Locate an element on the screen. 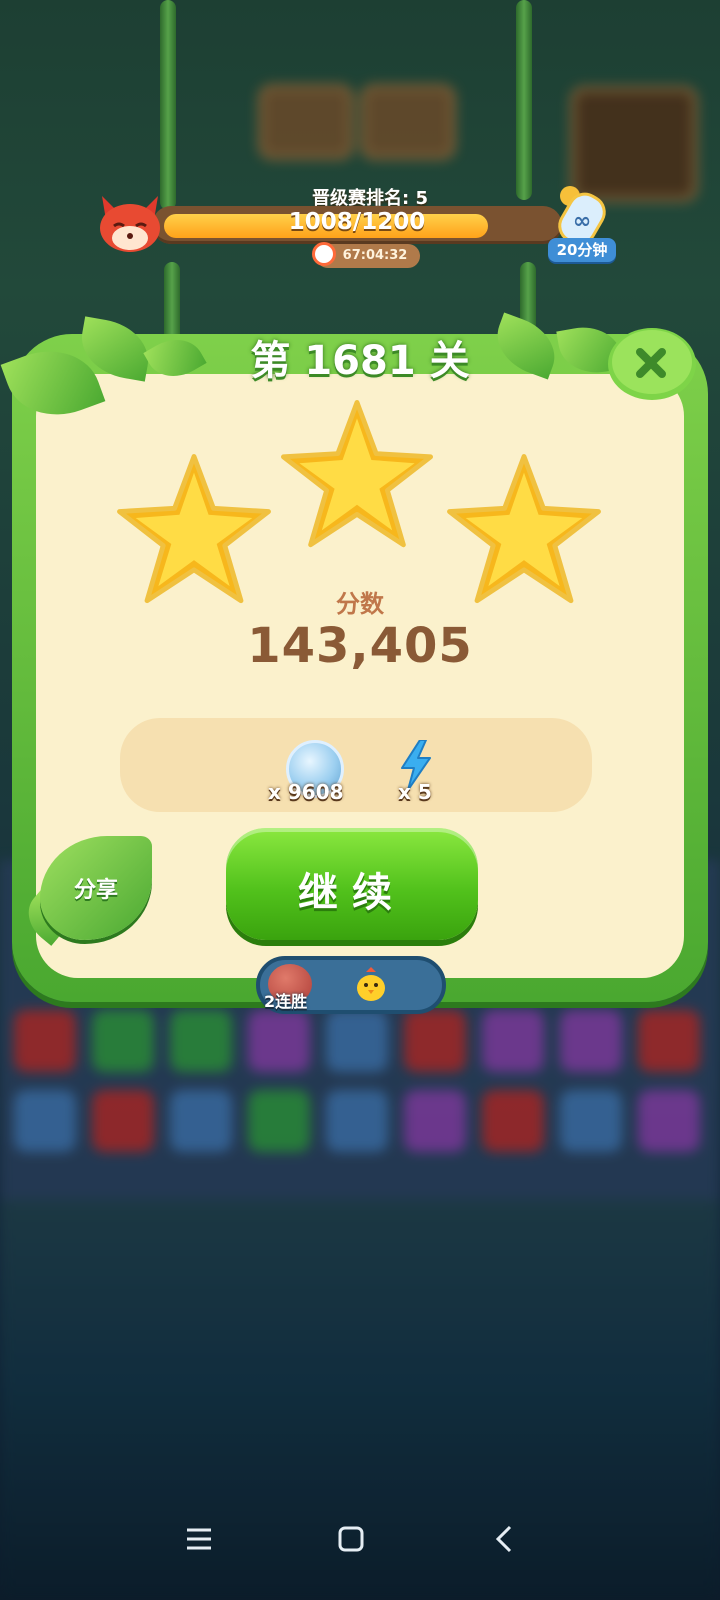  continue-button: 继续 is located at coordinates (352, 884).